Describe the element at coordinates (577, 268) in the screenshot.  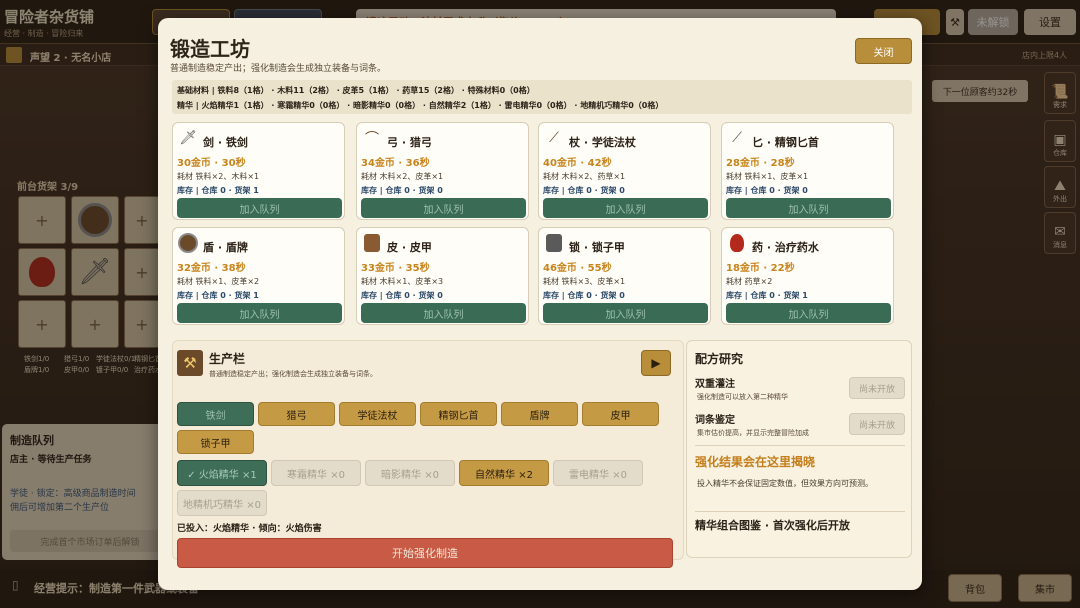
I see `recipe-price: 46金币 · 55秒` at that location.